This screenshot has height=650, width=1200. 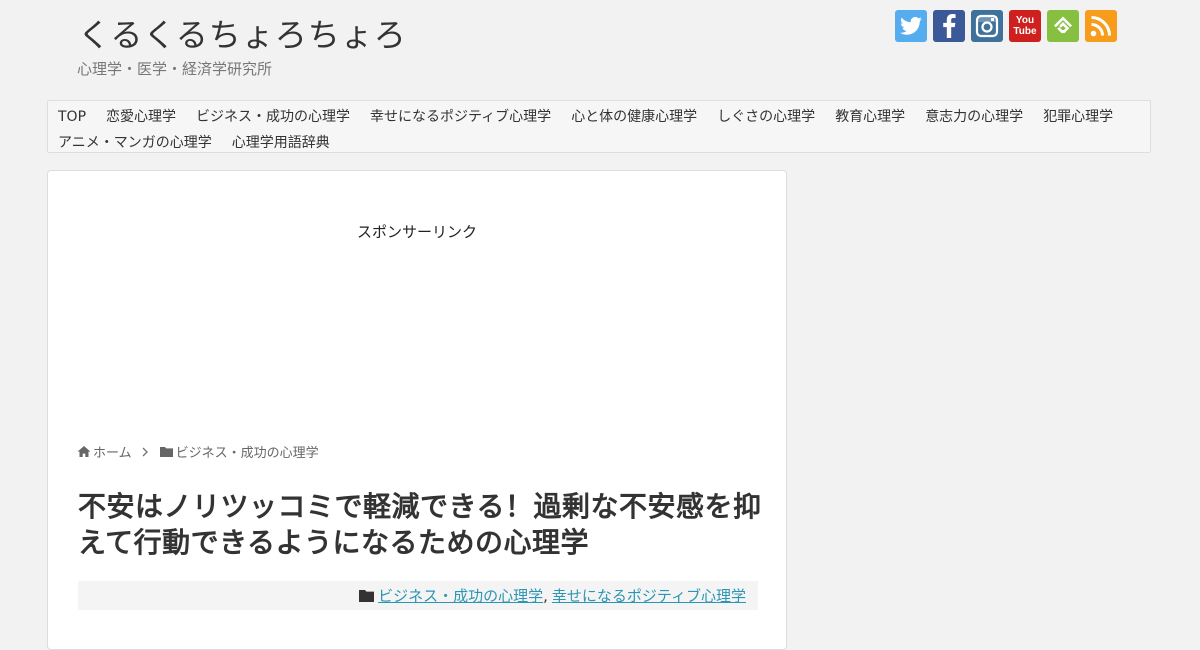 I want to click on nav-item-romance: 恋愛心理学, so click(x=141, y=117).